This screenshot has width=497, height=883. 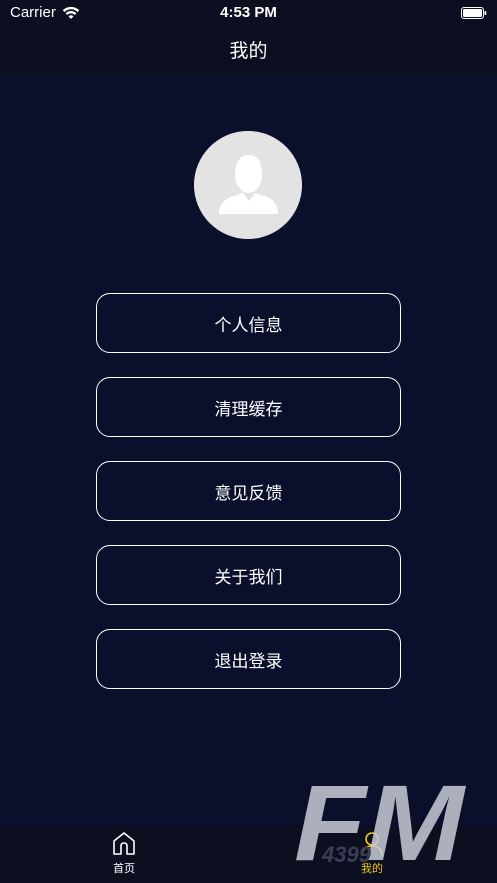 I want to click on status-bar: Carrier 4:53 PM, so click(x=248, y=13).